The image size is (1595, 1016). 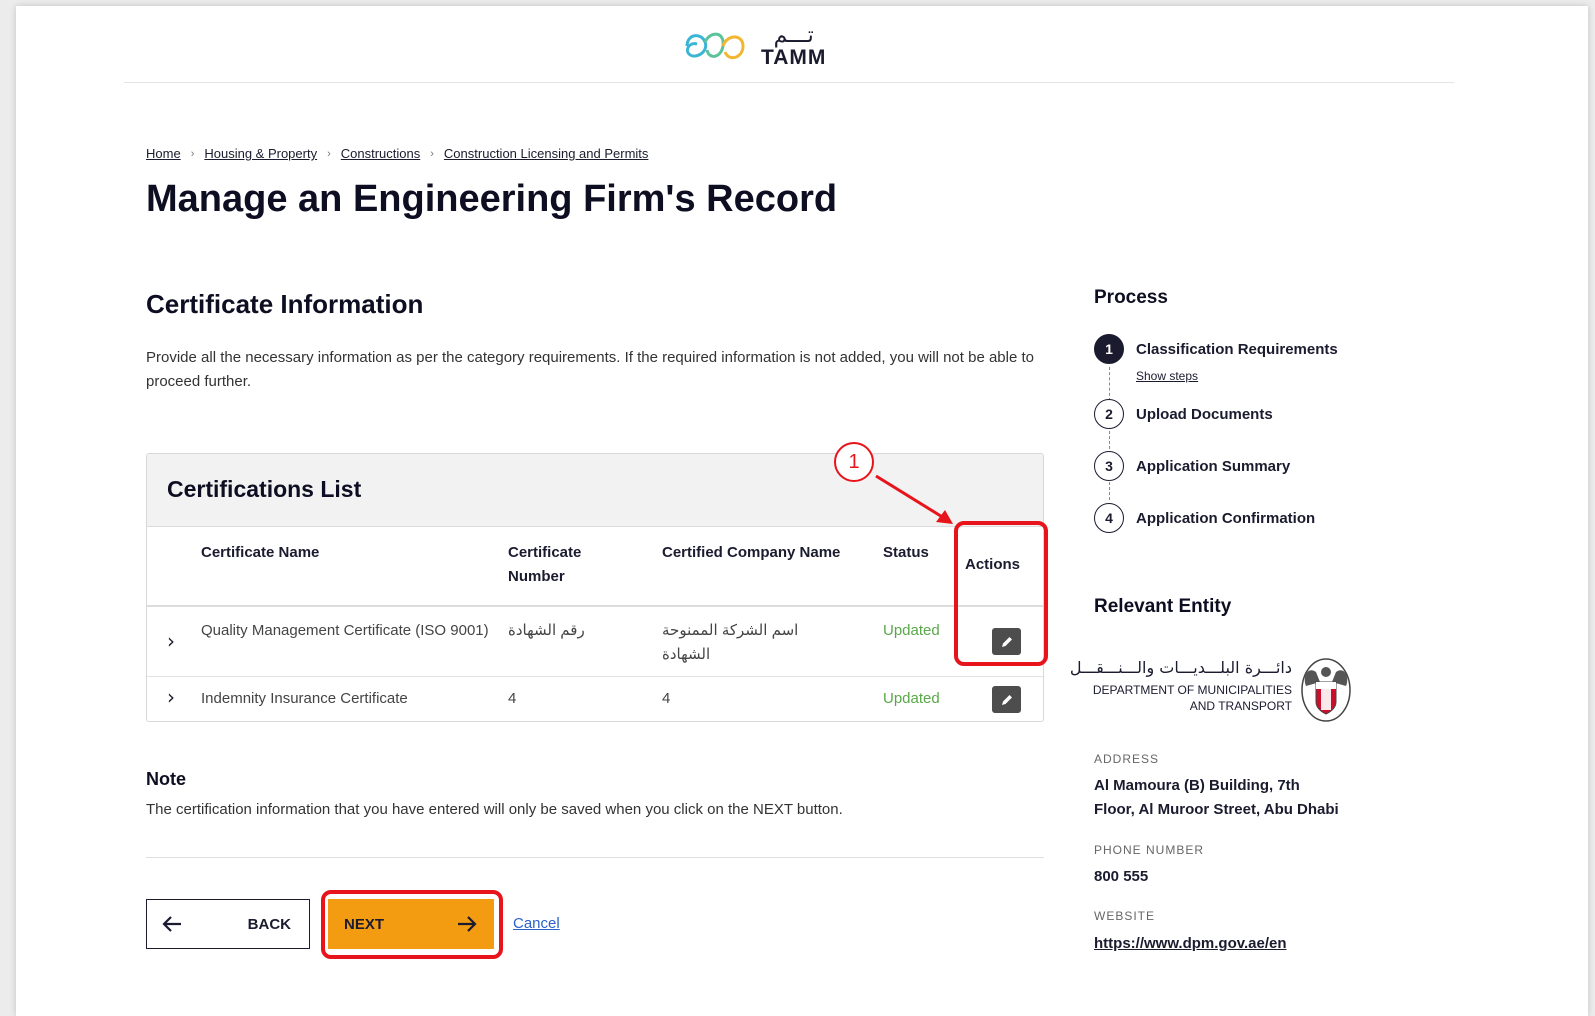 I want to click on column-actions: Actions, so click(x=993, y=564).